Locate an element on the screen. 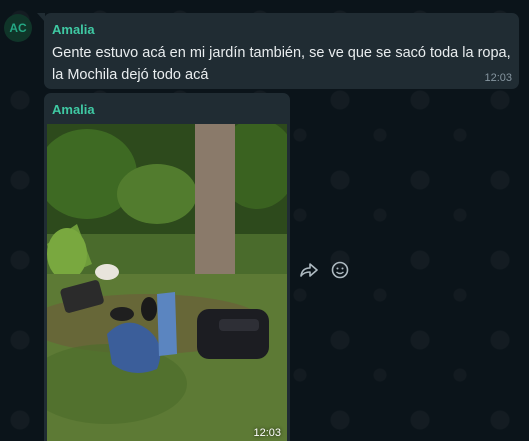  avatar-initials: AC is located at coordinates (18, 28).